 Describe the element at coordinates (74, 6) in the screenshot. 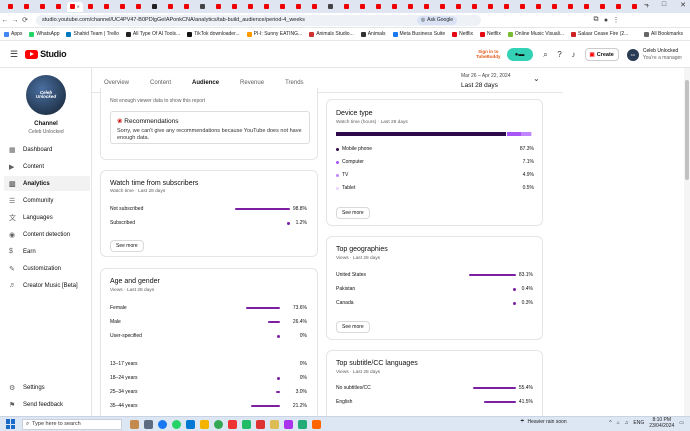

I see `browser-tab-active: ✕` at that location.